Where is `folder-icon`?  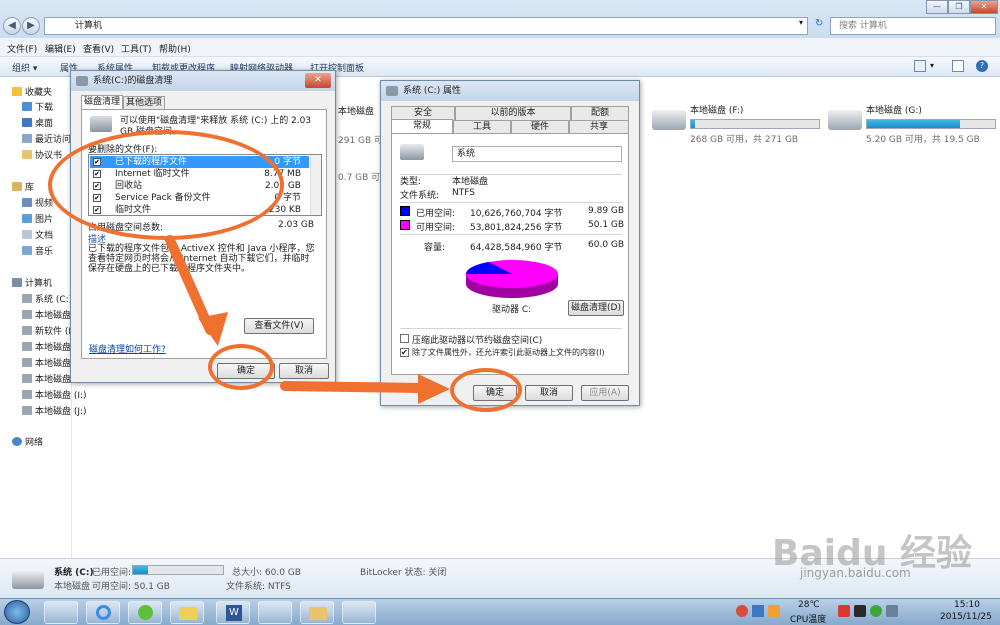
folder-icon is located at coordinates (188, 613).